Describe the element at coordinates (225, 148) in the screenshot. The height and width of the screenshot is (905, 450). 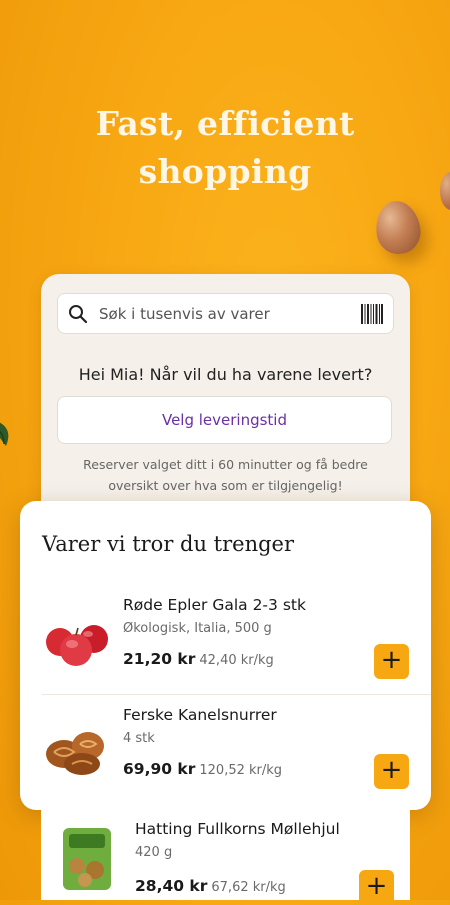
I see `hero-headline: Fast, efficient shopping` at that location.